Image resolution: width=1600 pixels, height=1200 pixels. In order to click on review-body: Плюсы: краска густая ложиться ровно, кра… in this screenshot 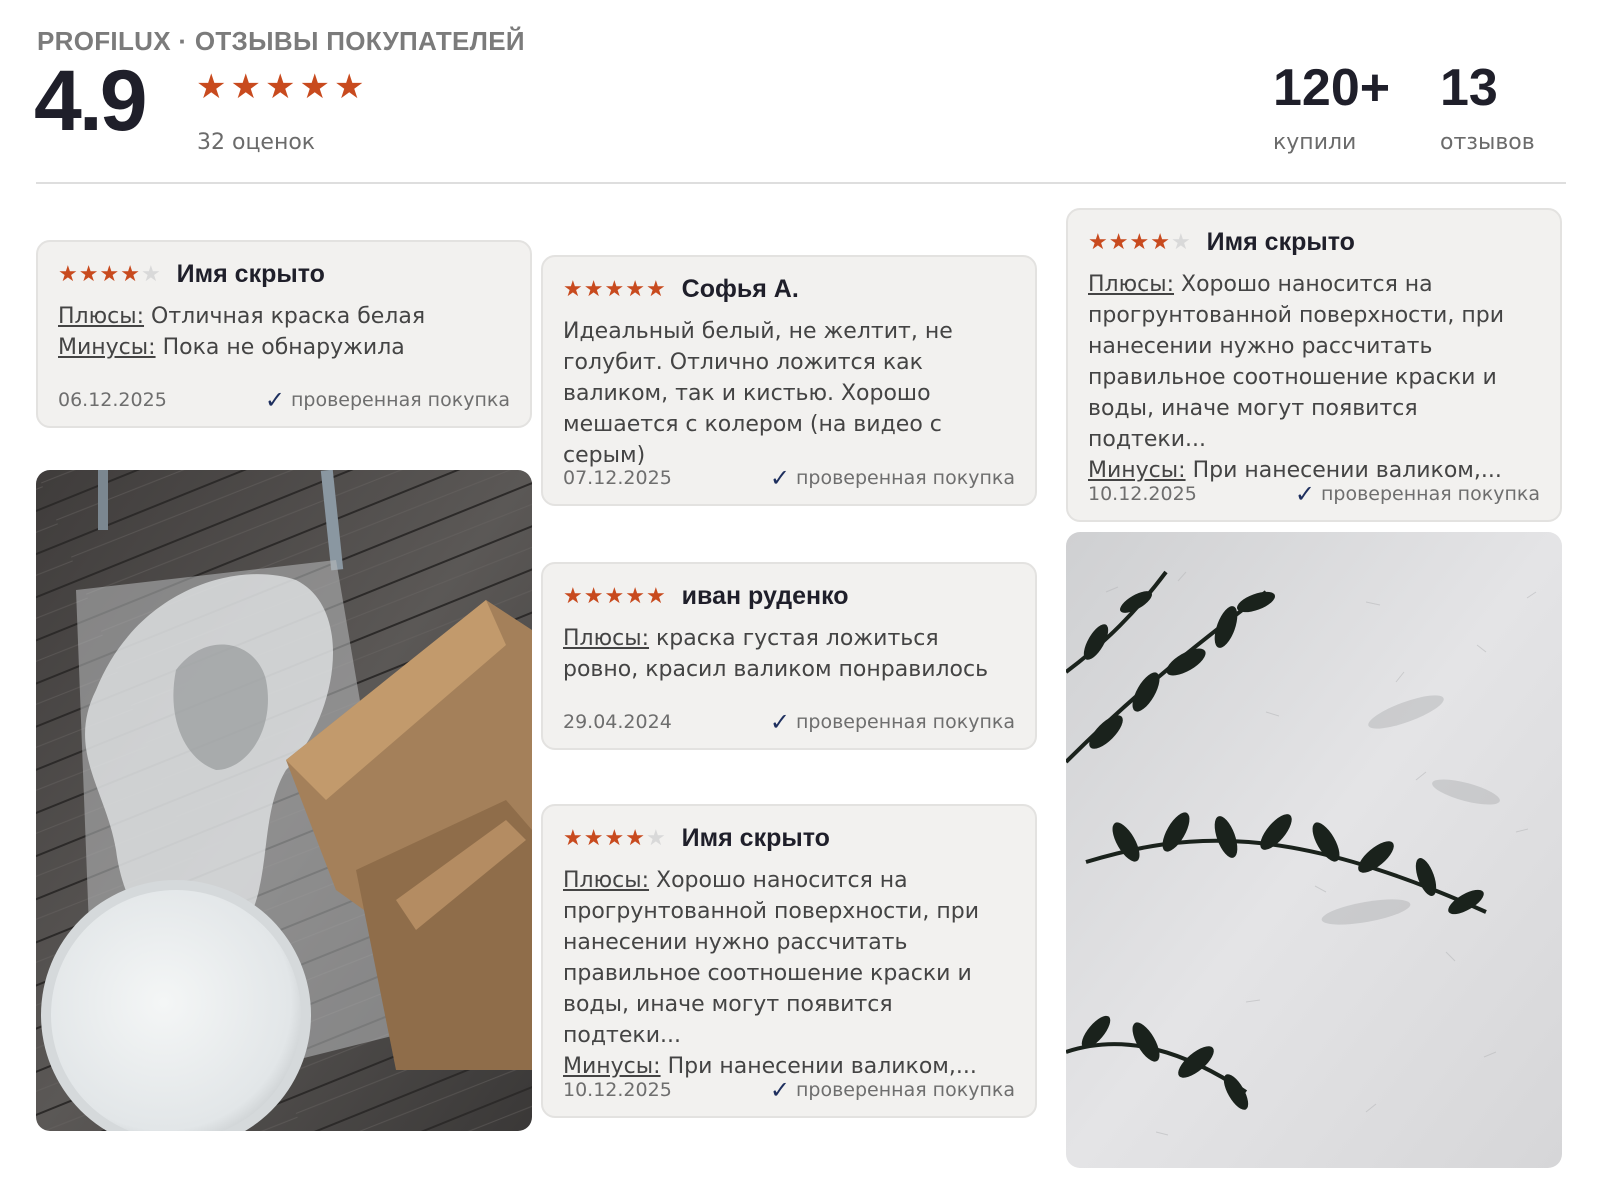, I will do `click(789, 654)`.